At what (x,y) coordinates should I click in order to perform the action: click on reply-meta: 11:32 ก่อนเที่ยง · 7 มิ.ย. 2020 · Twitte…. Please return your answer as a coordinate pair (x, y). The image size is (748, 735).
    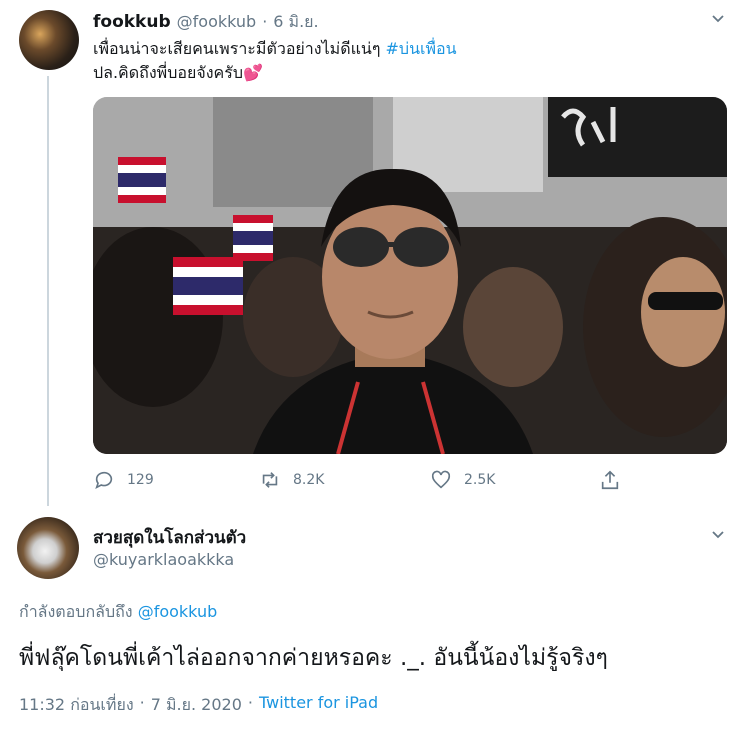
    Looking at the image, I should click on (198, 705).